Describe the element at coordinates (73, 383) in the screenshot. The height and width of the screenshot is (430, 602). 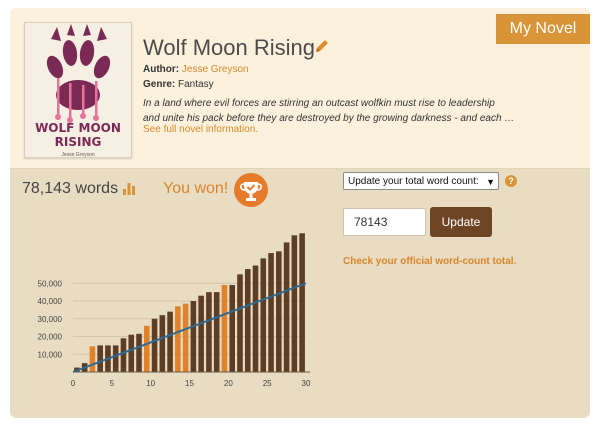
I see `x-tick-label: 0` at that location.